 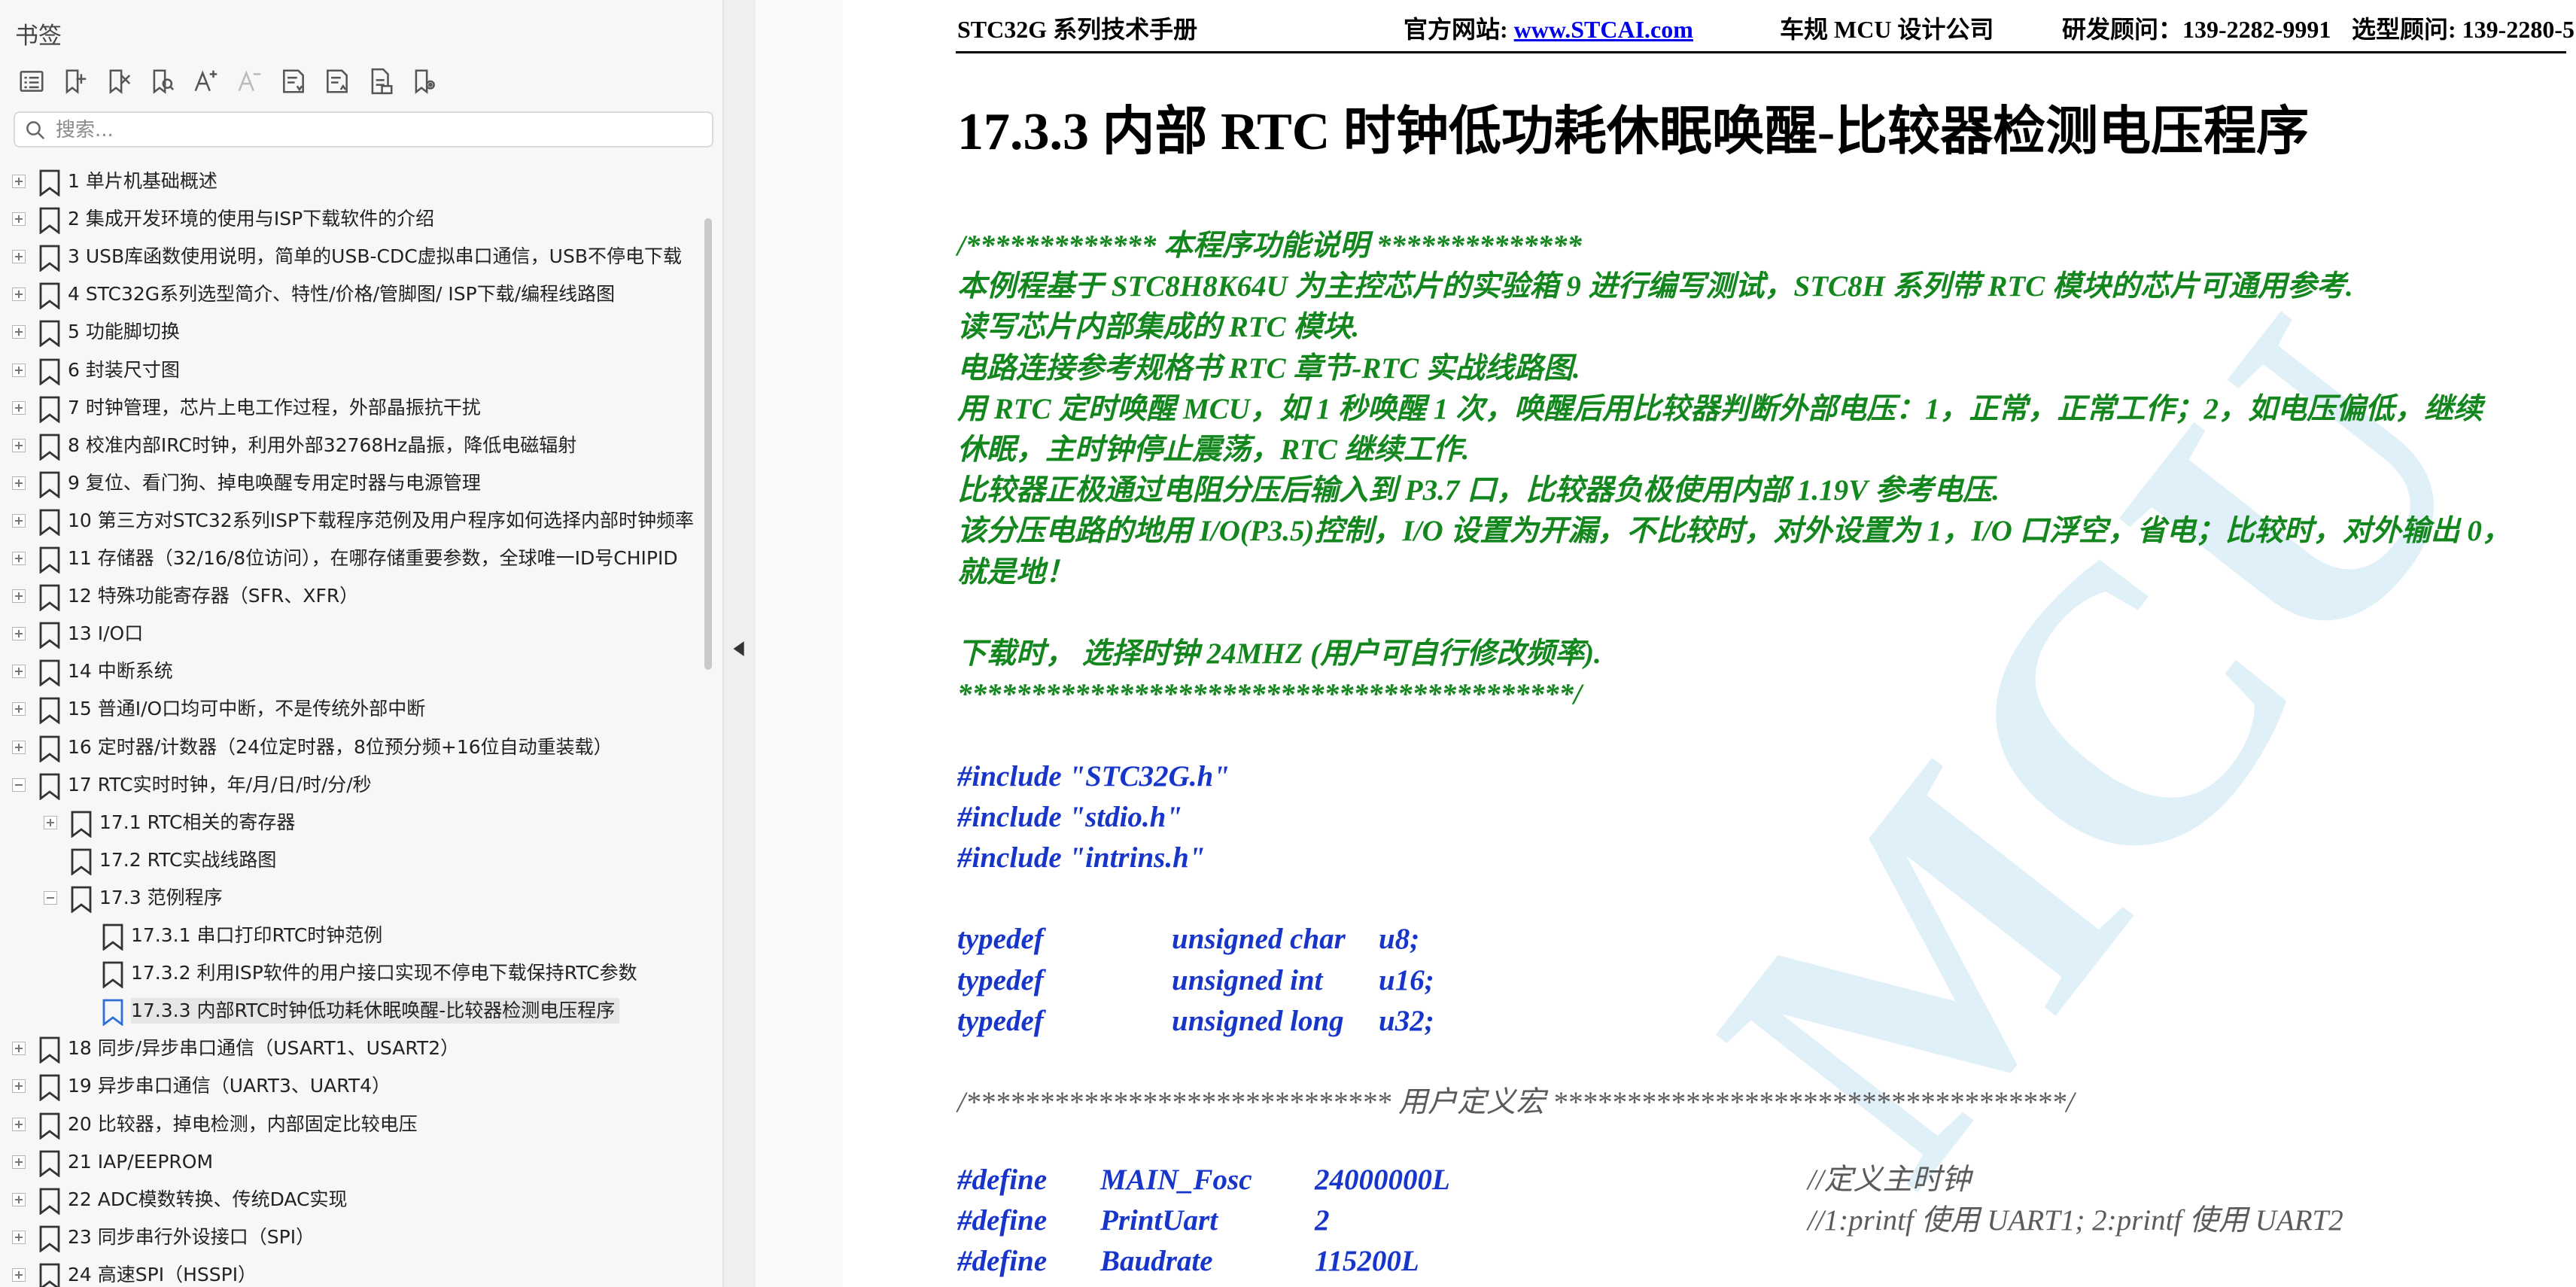 What do you see at coordinates (257, 935) in the screenshot?
I see `bookmark-label: 17.3.1 串口打印RTC时钟范例` at bounding box center [257, 935].